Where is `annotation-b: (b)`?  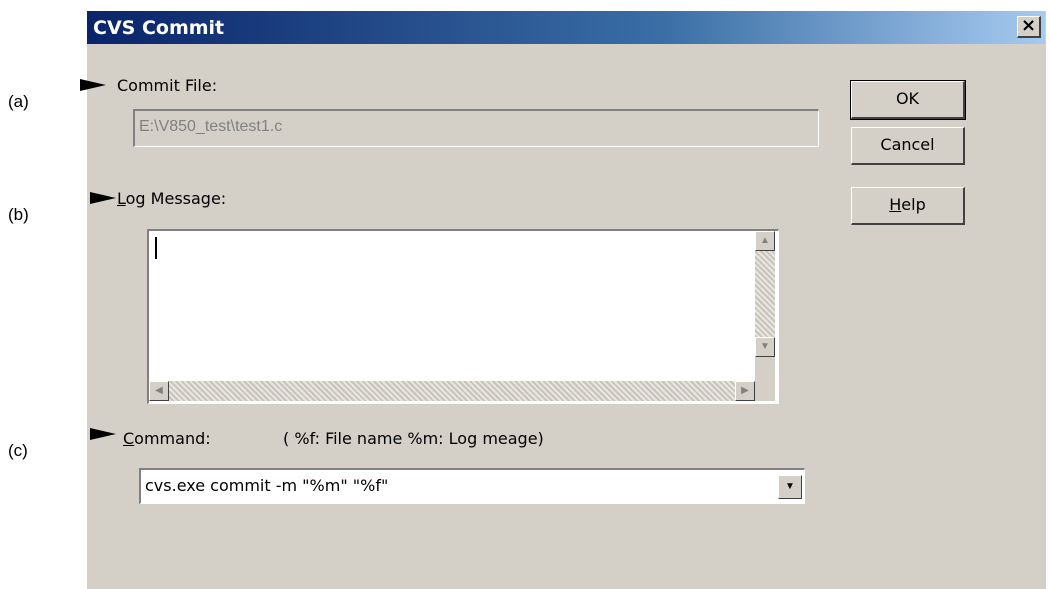 annotation-b: (b) is located at coordinates (18, 214).